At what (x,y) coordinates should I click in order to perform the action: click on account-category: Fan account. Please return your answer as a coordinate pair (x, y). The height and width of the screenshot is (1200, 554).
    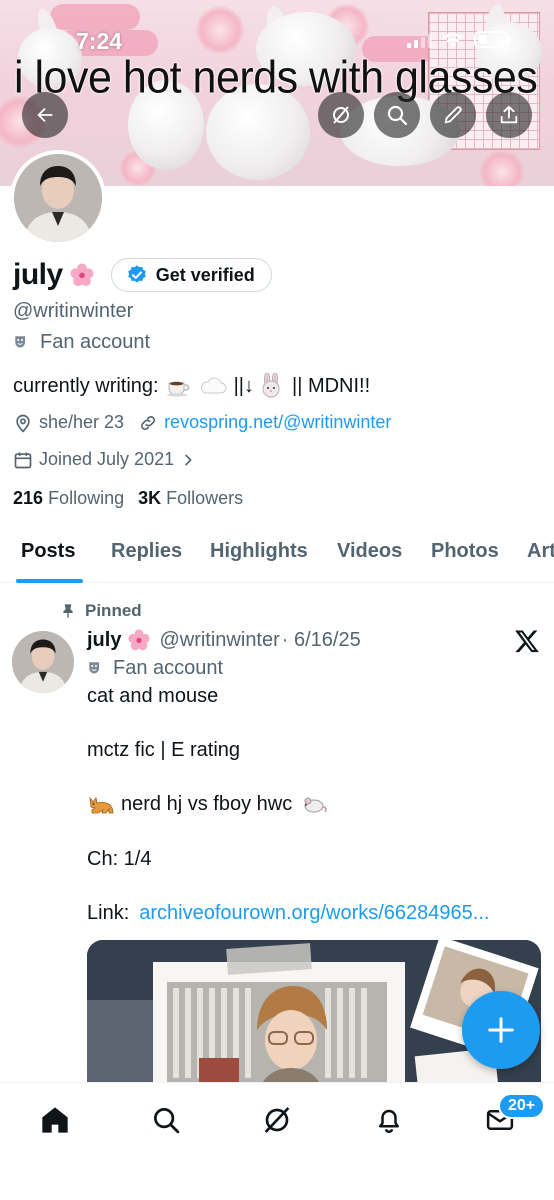
    Looking at the image, I should click on (81, 342).